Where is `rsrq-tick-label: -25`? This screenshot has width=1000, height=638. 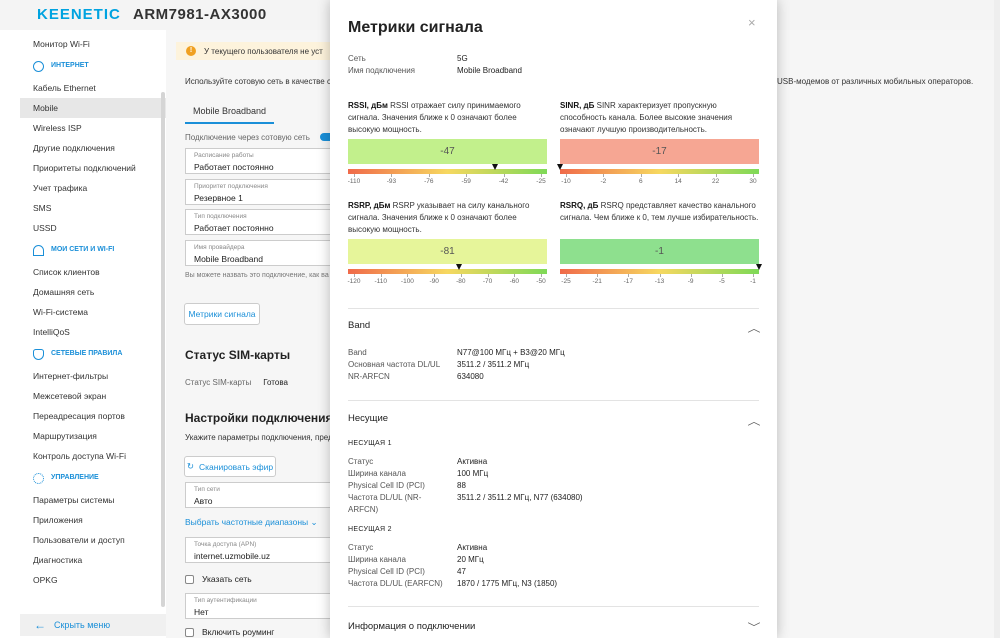
rsrq-tick-label: -25 is located at coordinates (566, 281).